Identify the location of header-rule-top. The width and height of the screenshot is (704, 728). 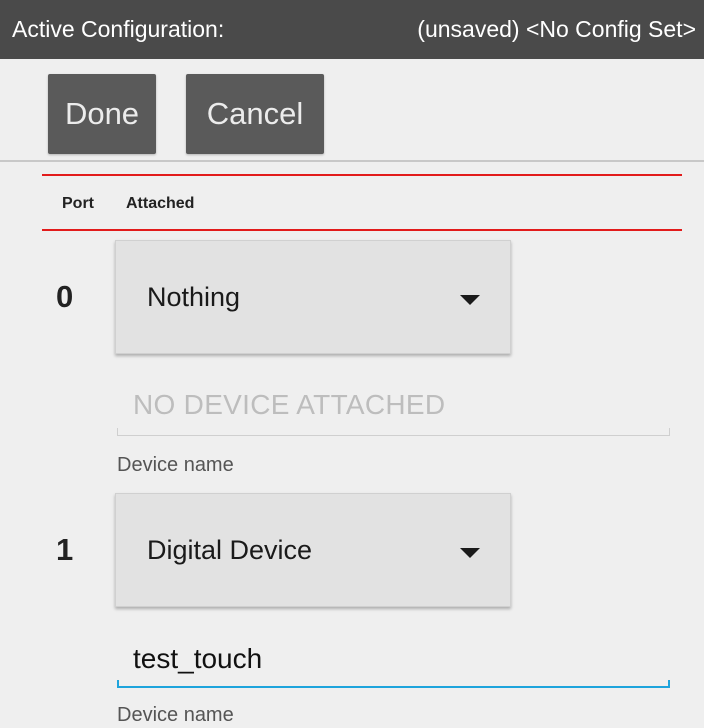
(362, 175).